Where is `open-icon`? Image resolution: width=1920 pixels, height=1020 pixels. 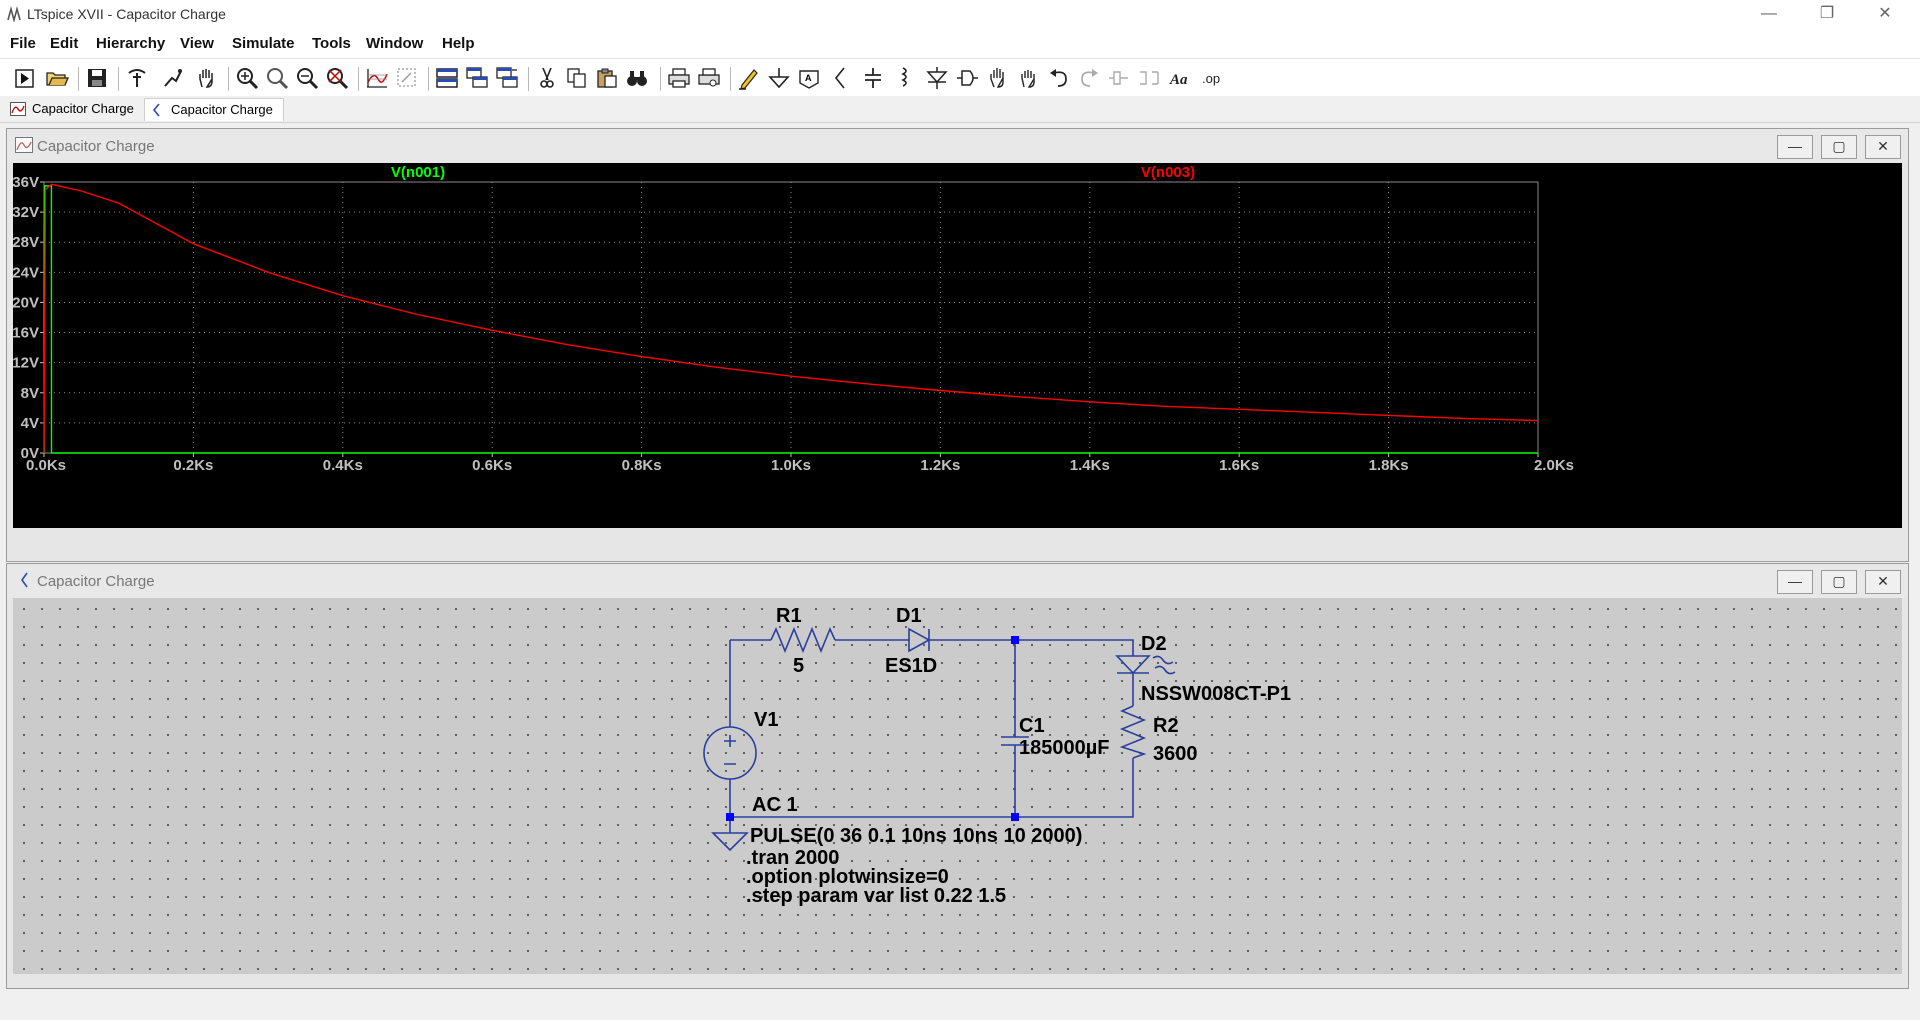 open-icon is located at coordinates (57, 78).